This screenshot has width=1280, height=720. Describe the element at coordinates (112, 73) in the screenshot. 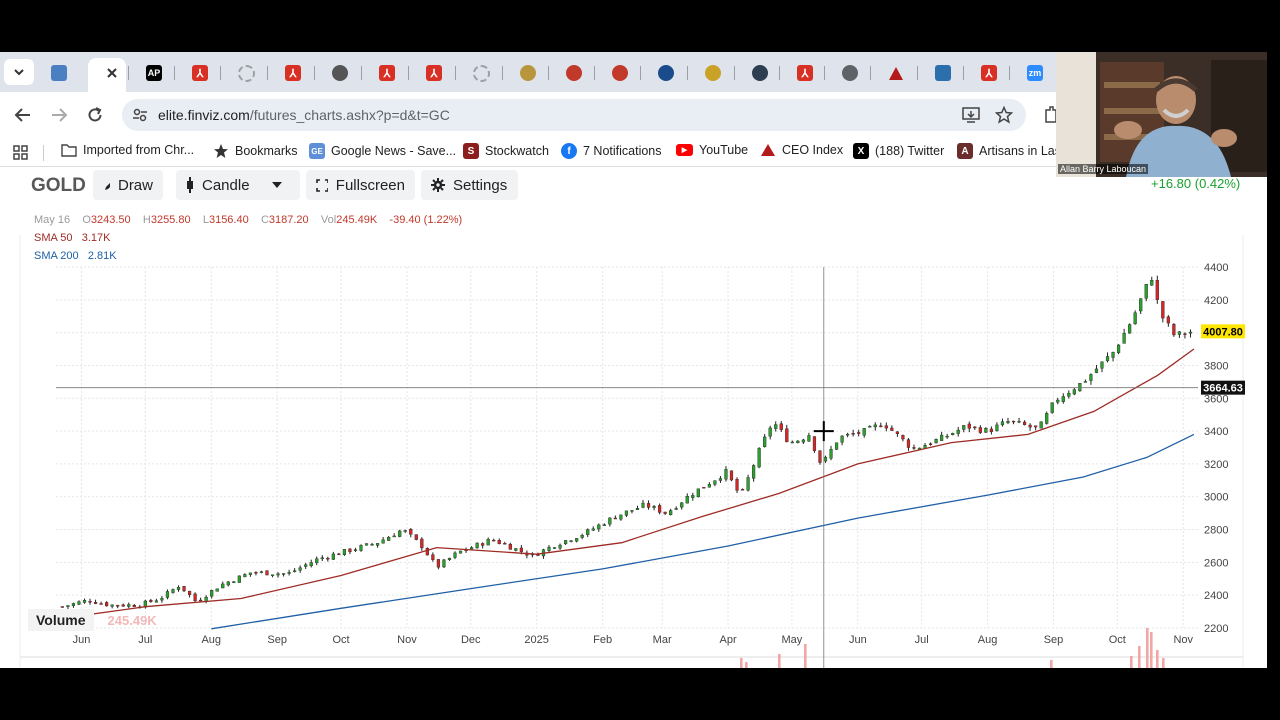

I see `close-tab-button` at that location.